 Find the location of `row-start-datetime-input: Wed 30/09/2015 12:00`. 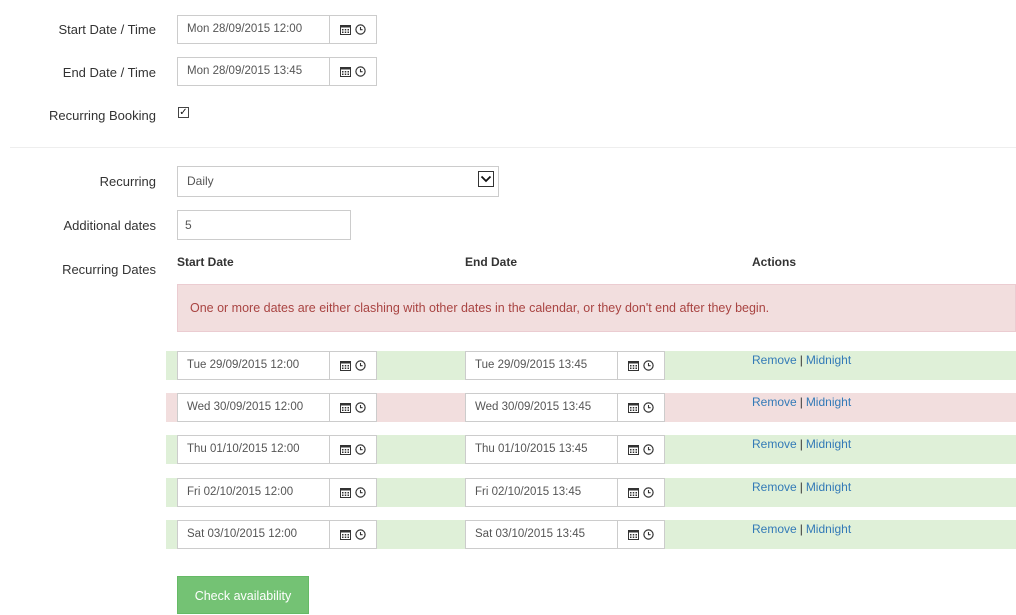

row-start-datetime-input: Wed 30/09/2015 12:00 is located at coordinates (253, 407).